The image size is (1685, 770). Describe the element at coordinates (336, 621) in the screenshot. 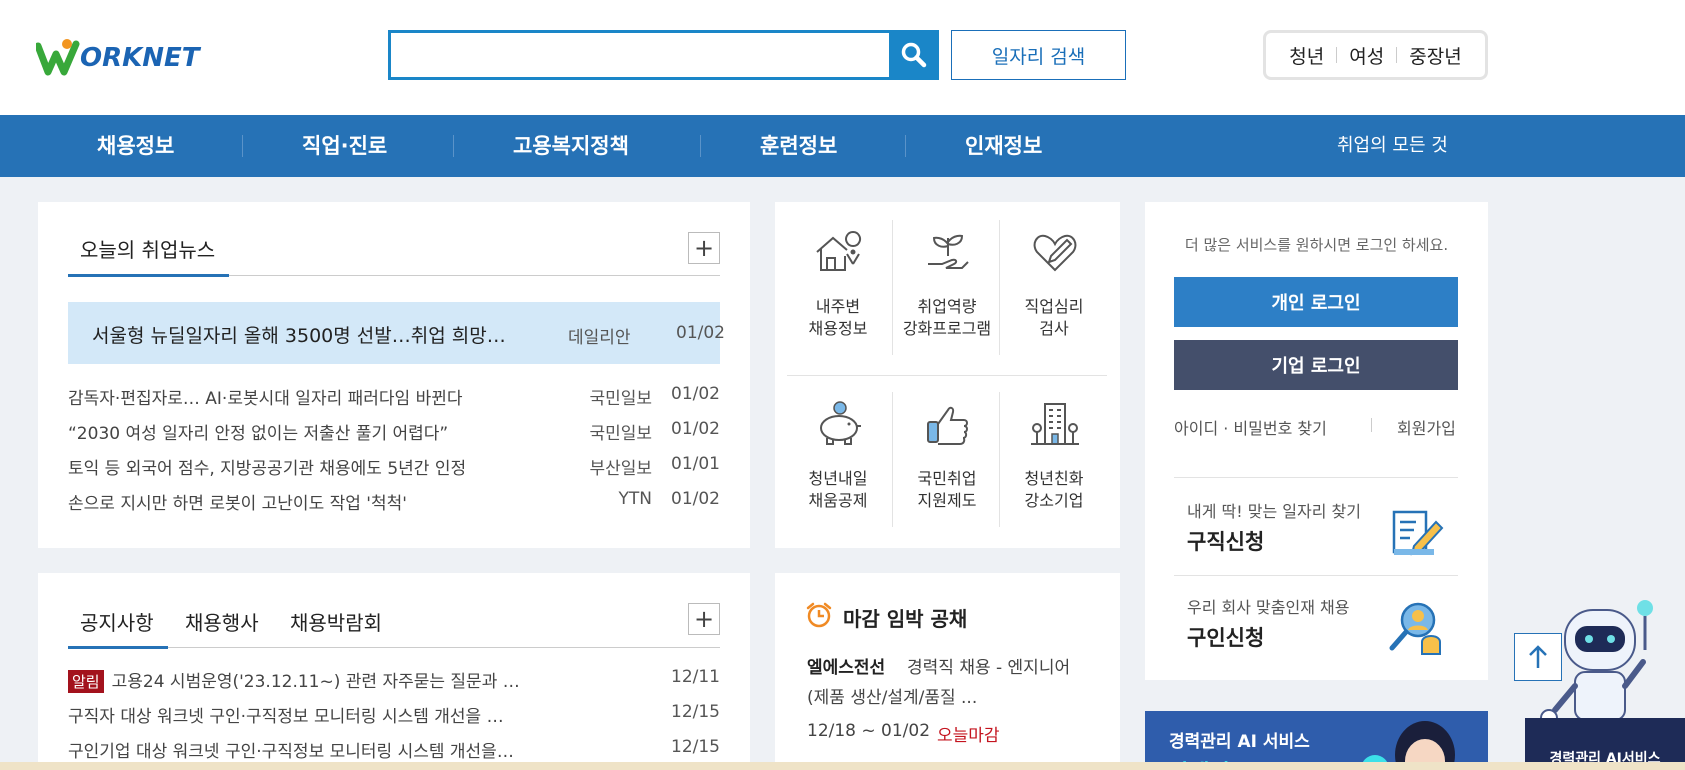

I see `tab-job-fairs: 채용박람회` at that location.